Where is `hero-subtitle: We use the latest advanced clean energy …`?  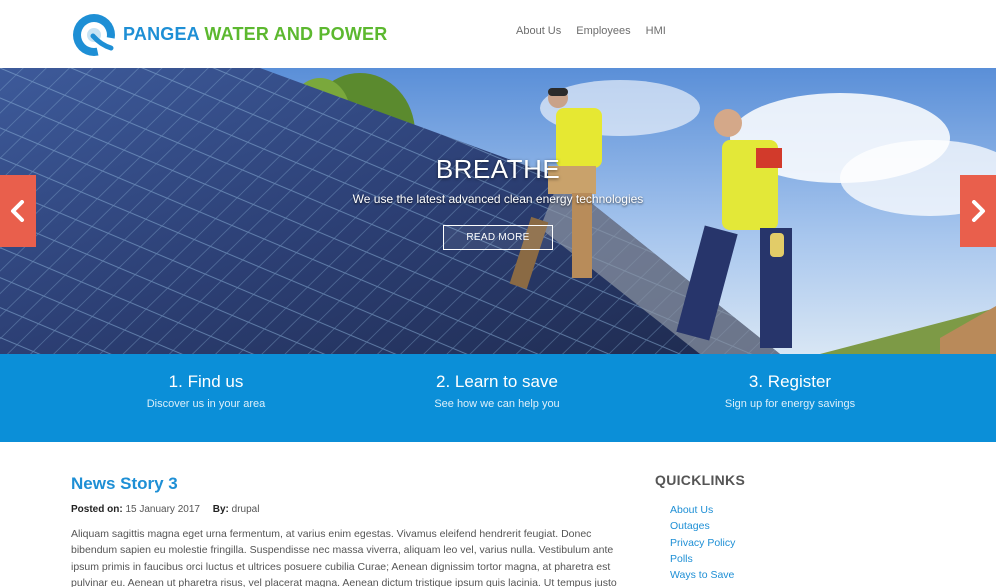
hero-subtitle: We use the latest advanced clean energy … is located at coordinates (498, 199).